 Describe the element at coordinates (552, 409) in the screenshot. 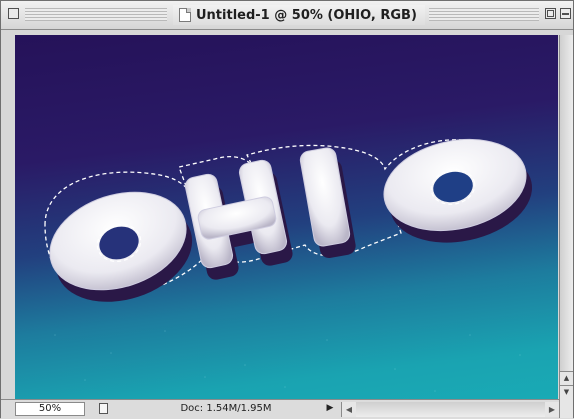

I see `scroll-right-arrow-icon: ▶` at that location.